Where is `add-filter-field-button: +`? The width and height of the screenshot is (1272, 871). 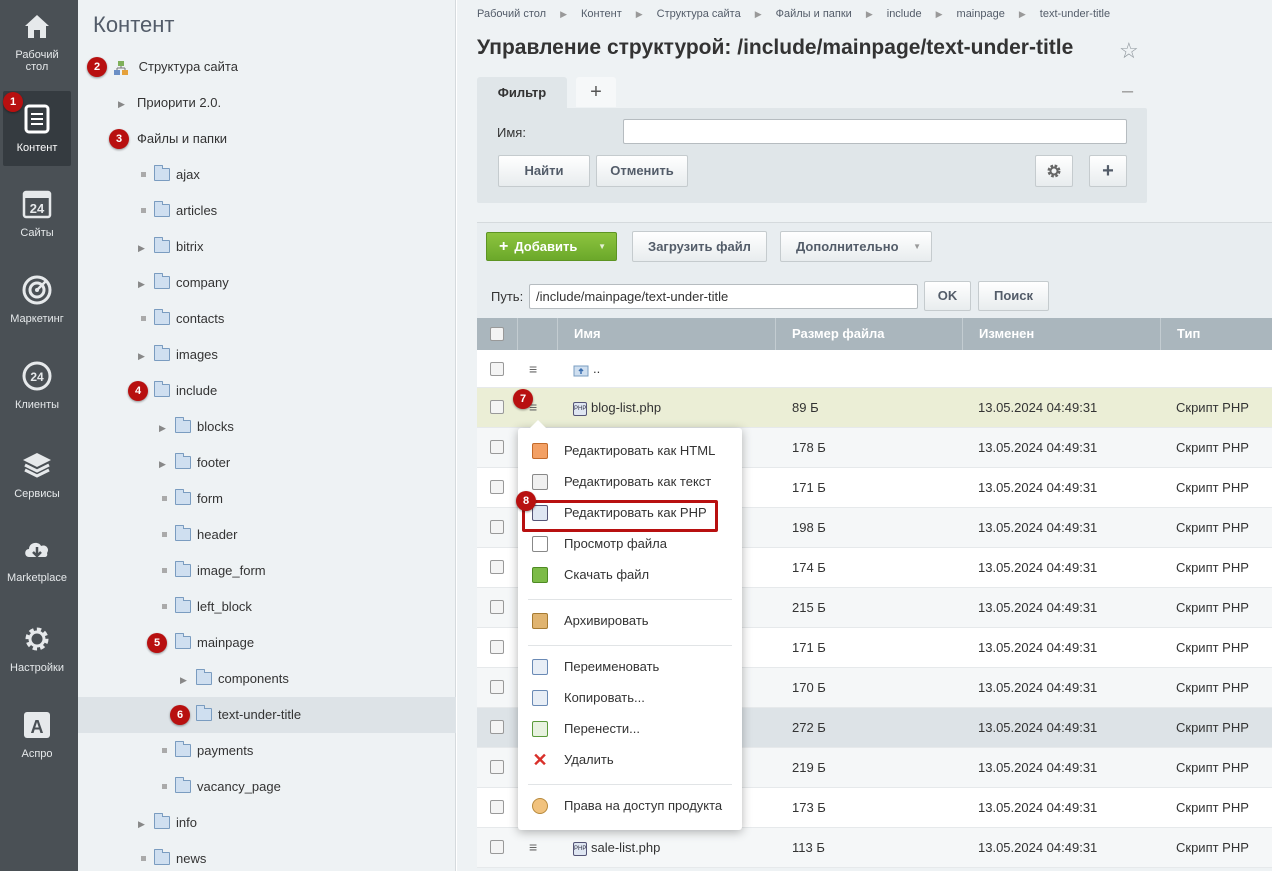 add-filter-field-button: + is located at coordinates (1108, 171).